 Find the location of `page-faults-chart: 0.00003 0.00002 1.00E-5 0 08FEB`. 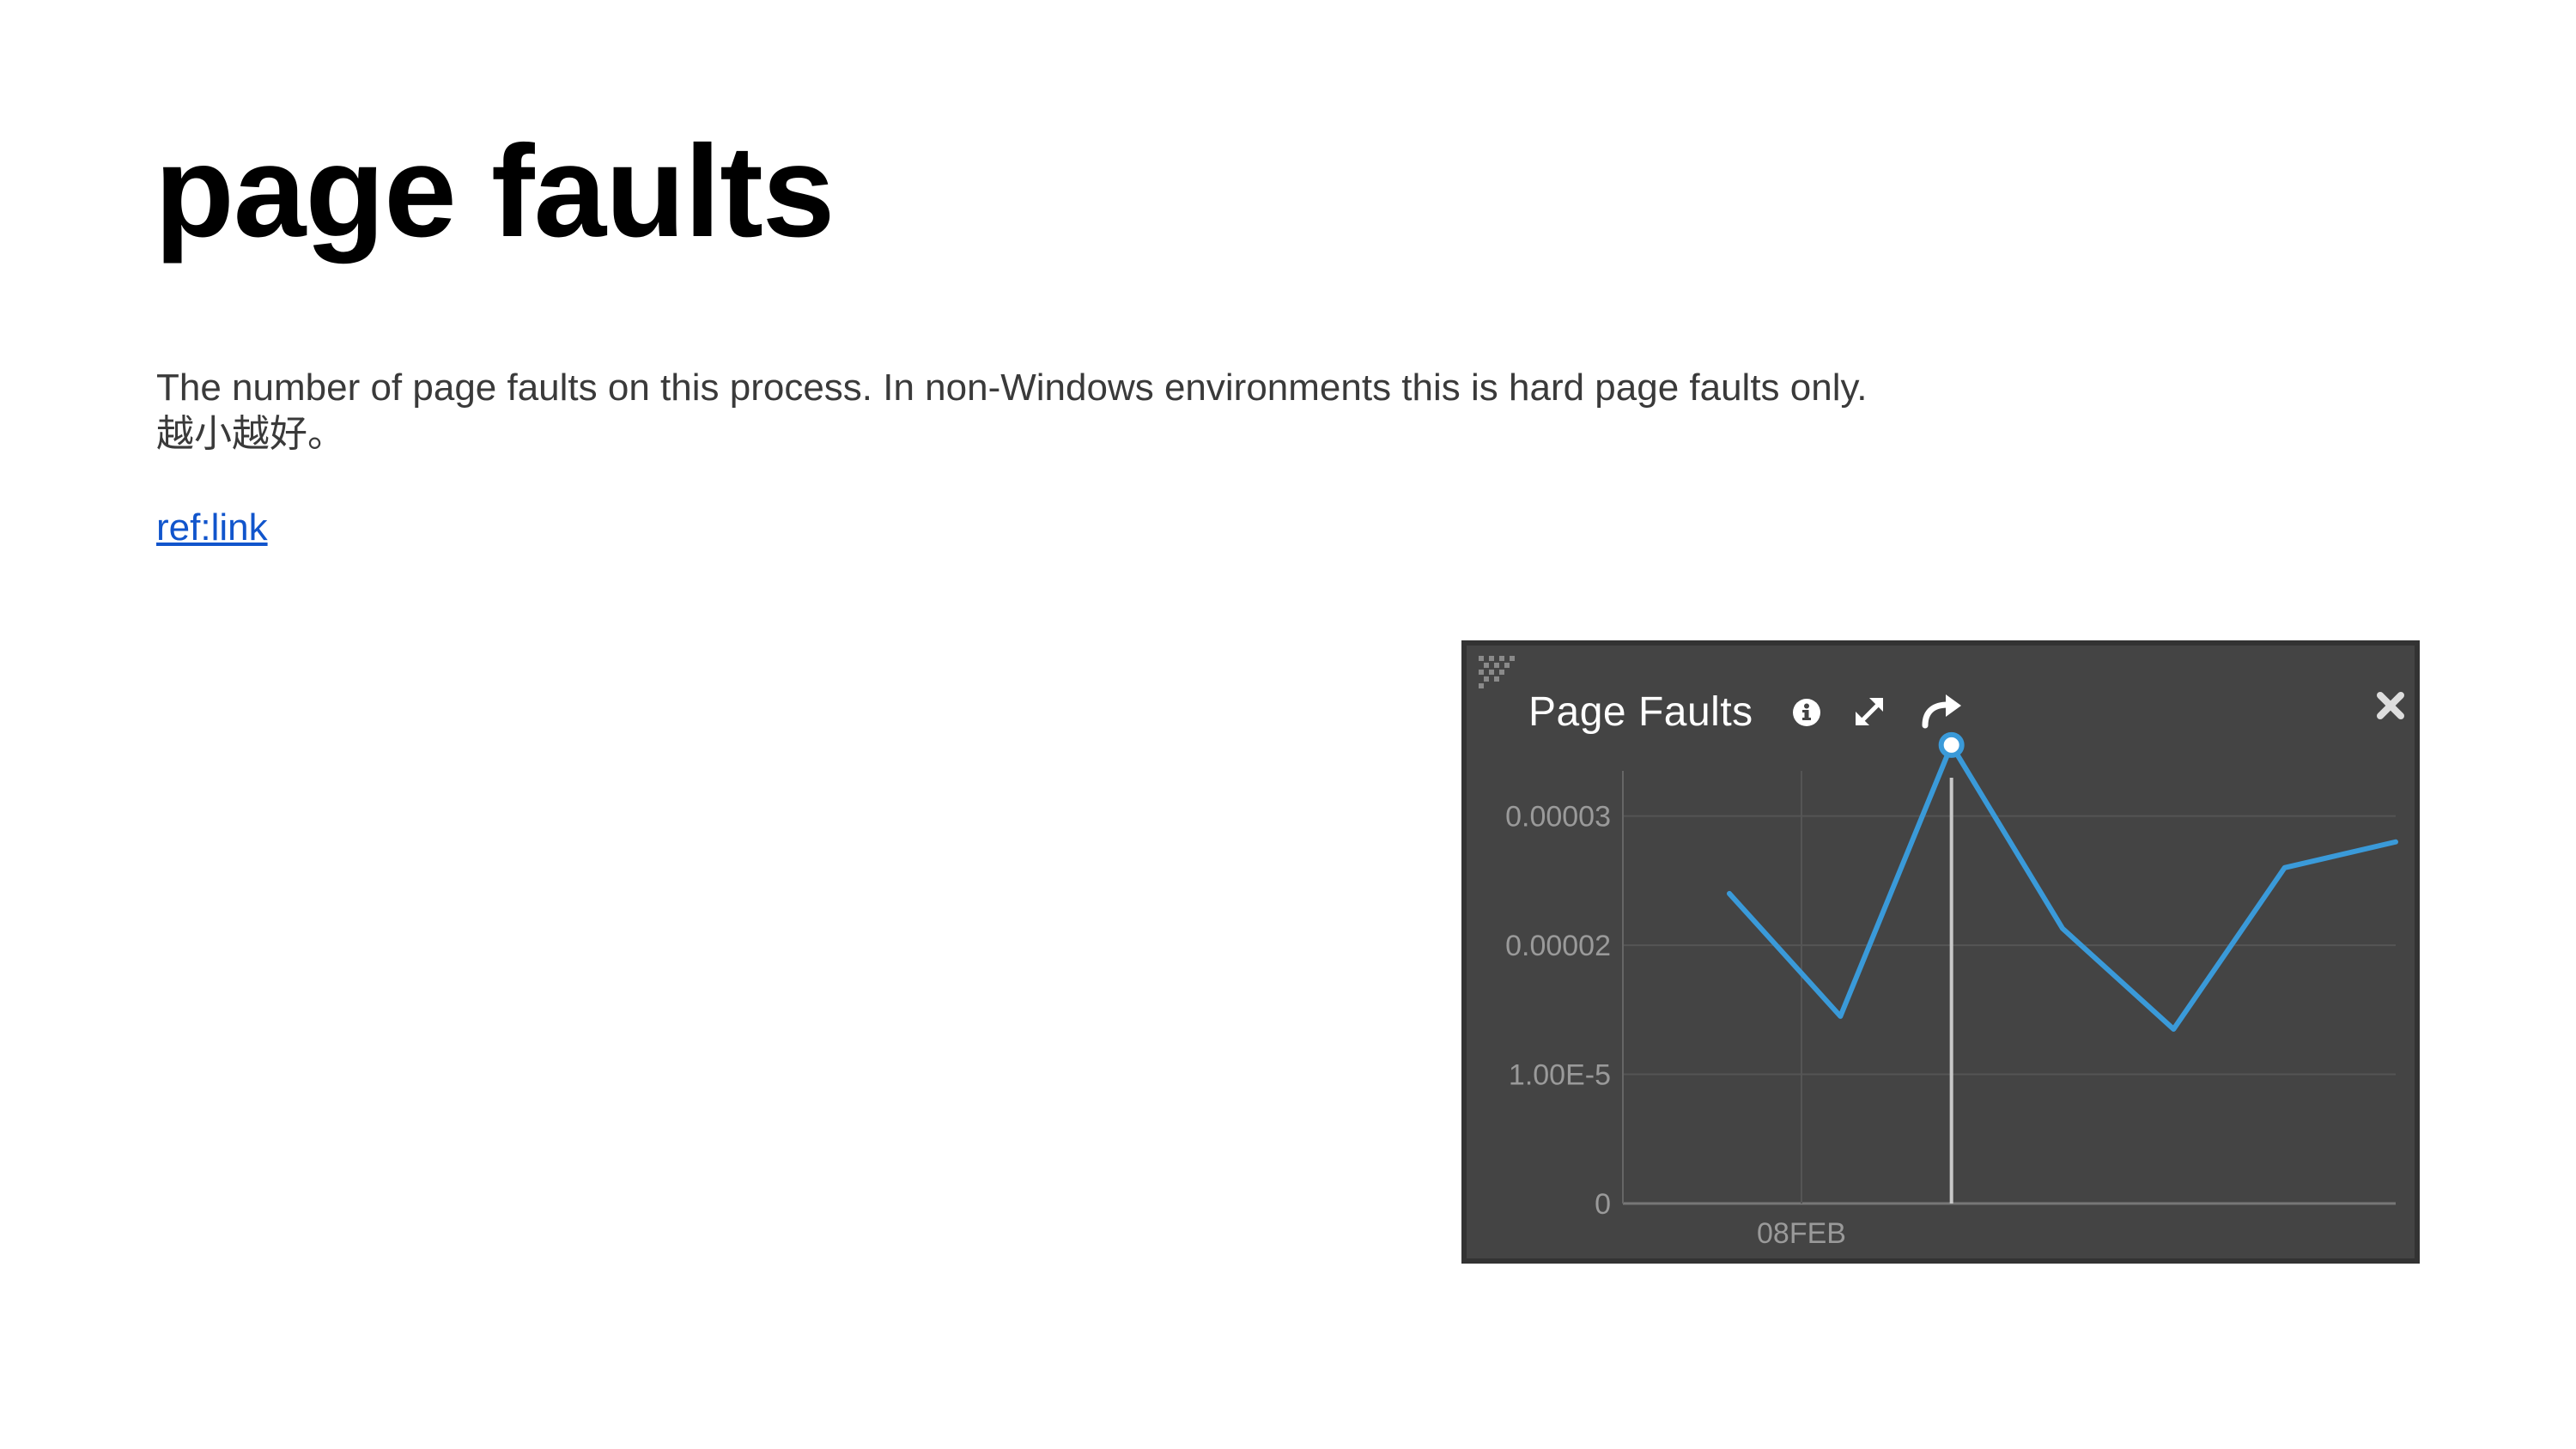

page-faults-chart: 0.00003 0.00002 1.00E-5 0 08FEB is located at coordinates (1952, 990).